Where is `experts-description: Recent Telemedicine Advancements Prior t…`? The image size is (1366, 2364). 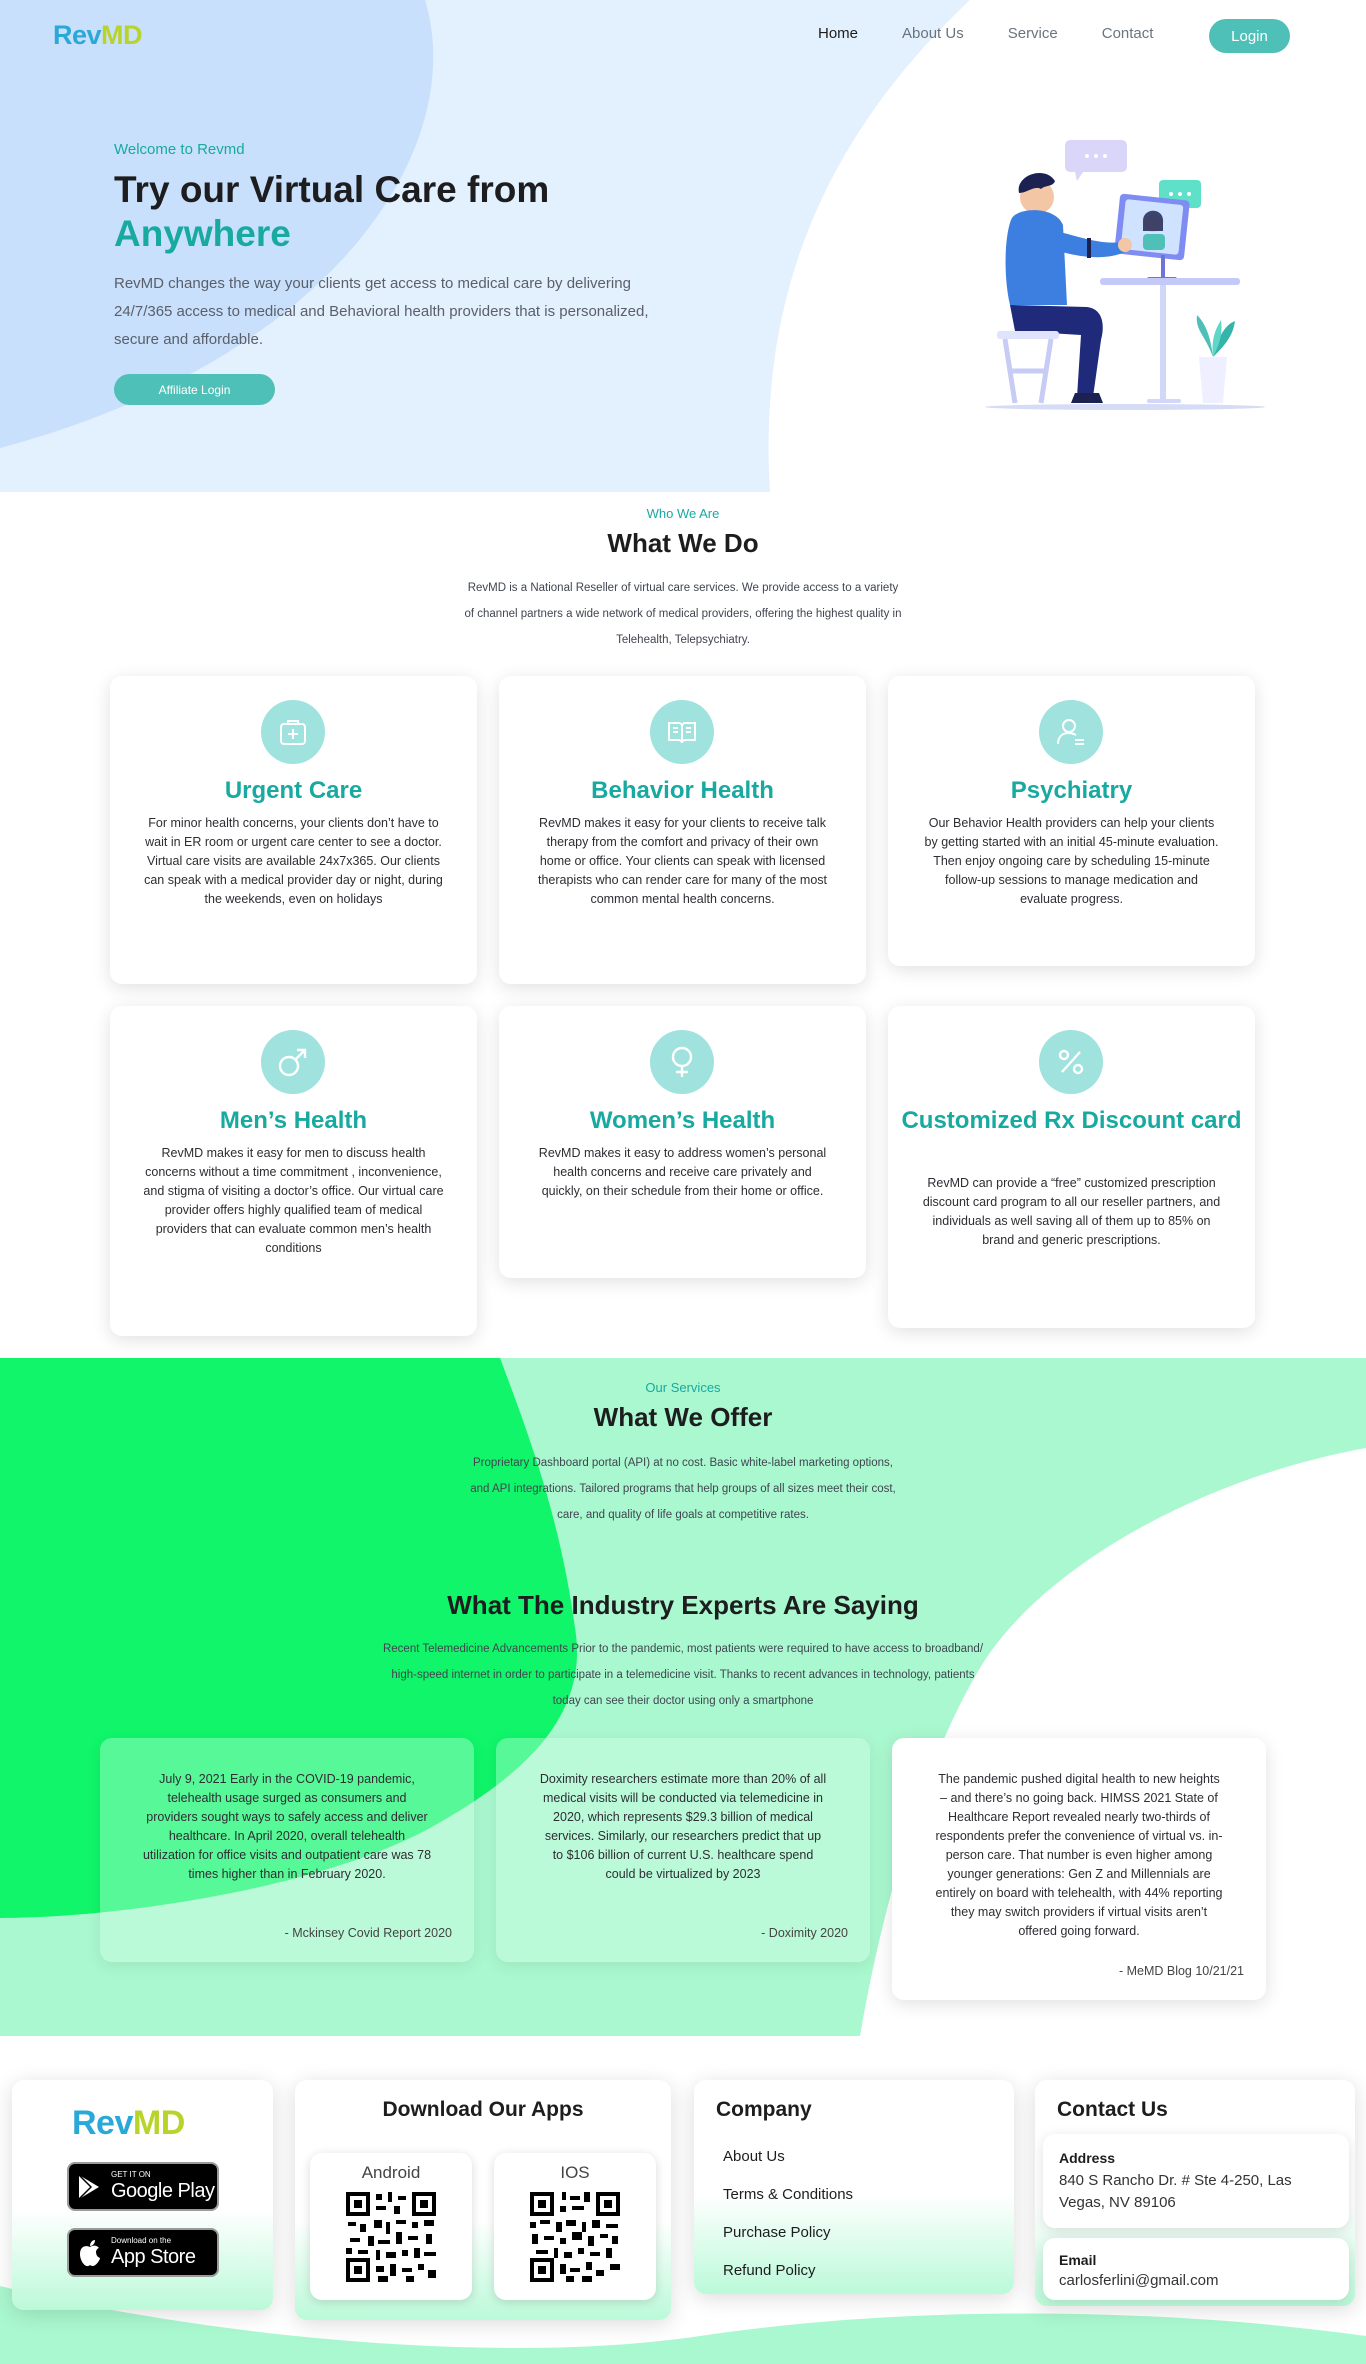
experts-description: Recent Telemedicine Advancements Prior t… is located at coordinates (683, 1675).